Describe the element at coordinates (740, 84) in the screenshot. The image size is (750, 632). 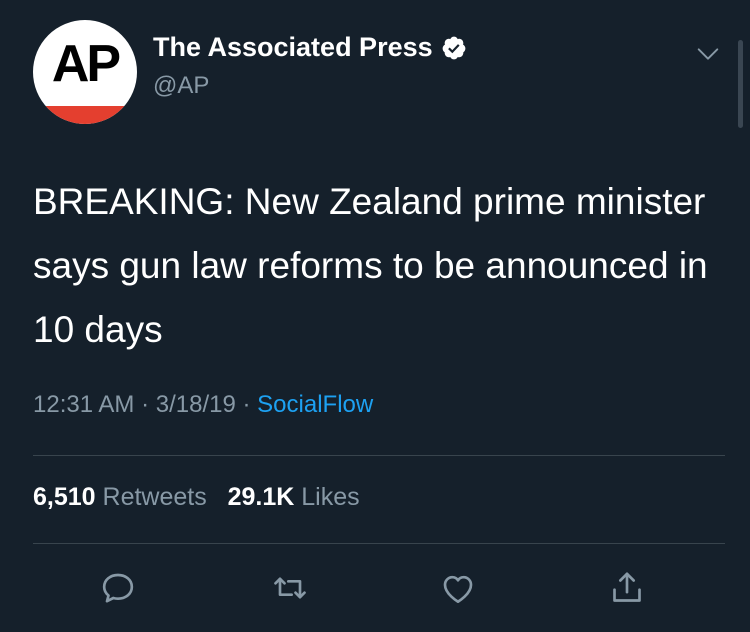
I see `scrollbar` at that location.